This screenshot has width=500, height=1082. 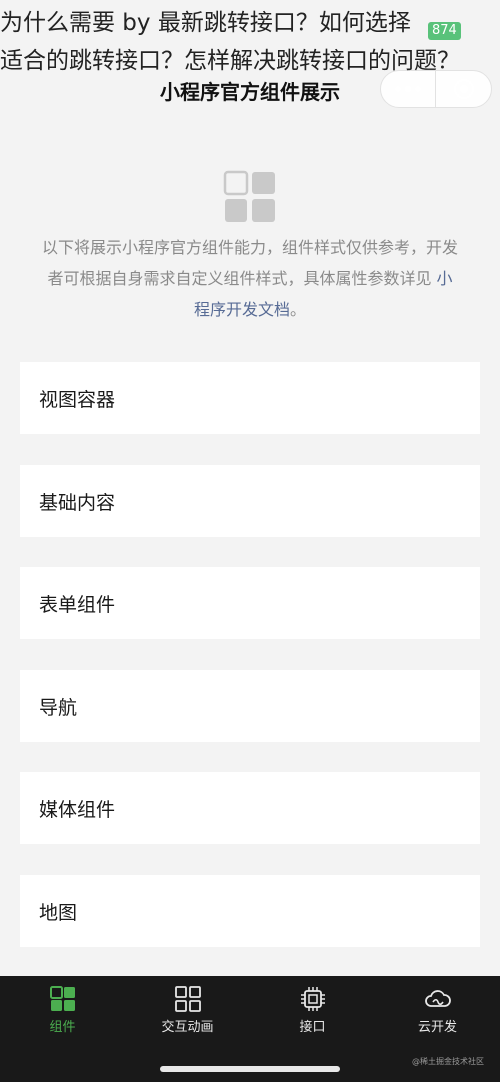 I want to click on menu-item-label: 媒体组件, so click(x=77, y=809).